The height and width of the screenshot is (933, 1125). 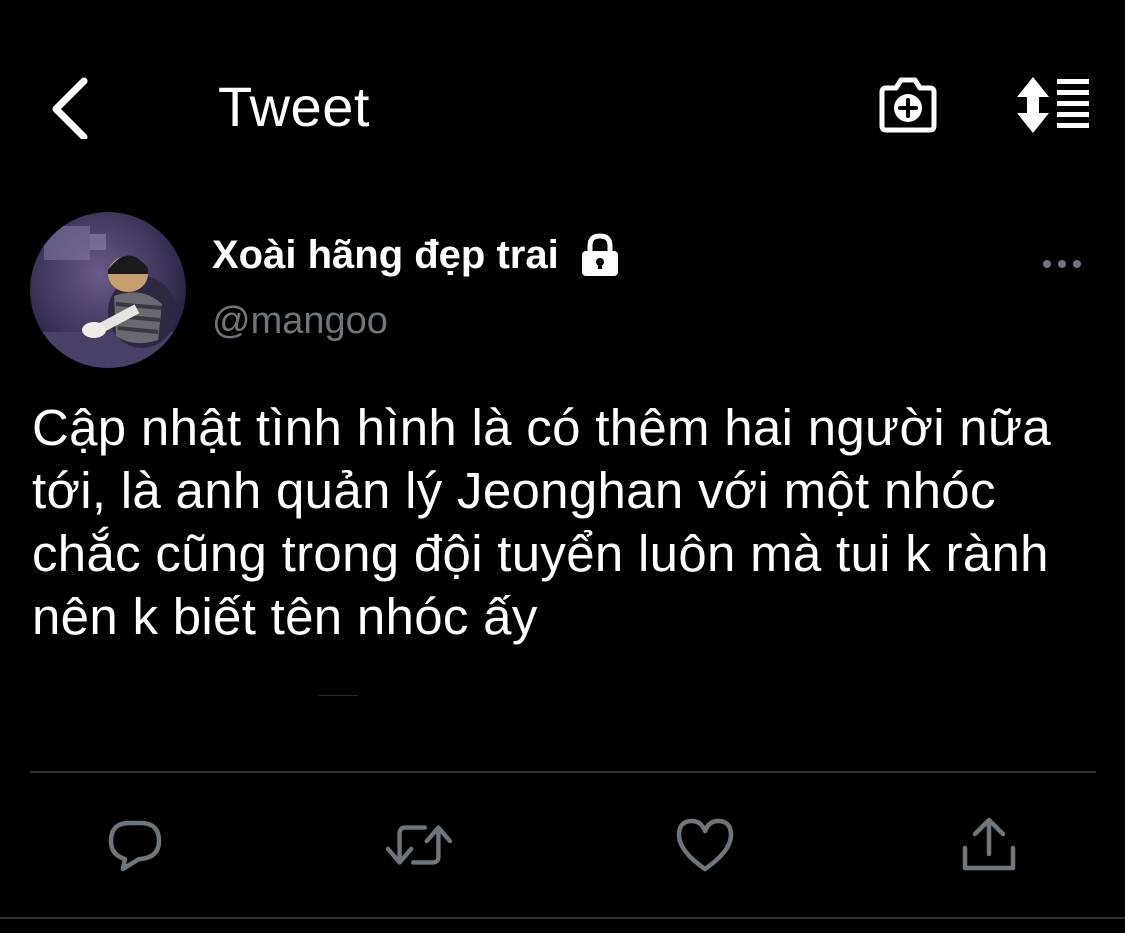 I want to click on share-icon, so click(x=989, y=844).